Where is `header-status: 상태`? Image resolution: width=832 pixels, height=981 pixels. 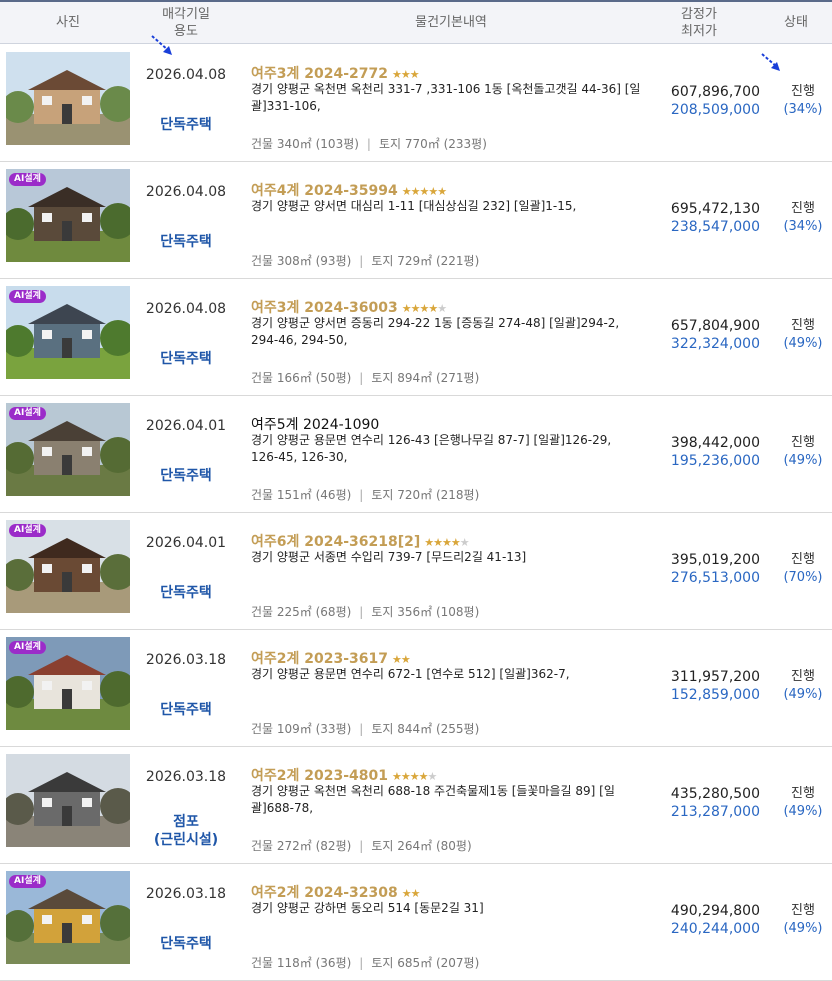
header-status: 상태 is located at coordinates (796, 22).